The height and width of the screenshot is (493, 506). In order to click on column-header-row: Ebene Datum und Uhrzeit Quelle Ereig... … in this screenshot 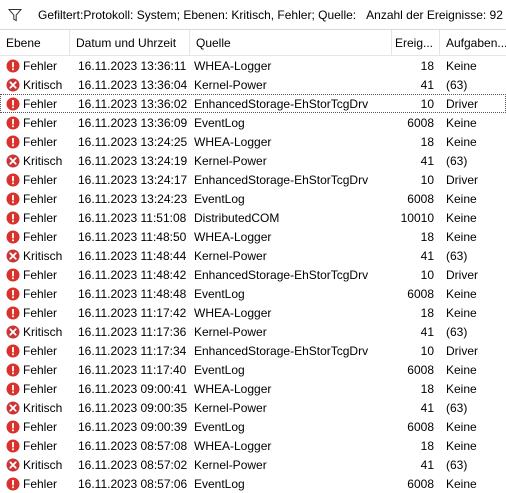, I will do `click(253, 43)`.